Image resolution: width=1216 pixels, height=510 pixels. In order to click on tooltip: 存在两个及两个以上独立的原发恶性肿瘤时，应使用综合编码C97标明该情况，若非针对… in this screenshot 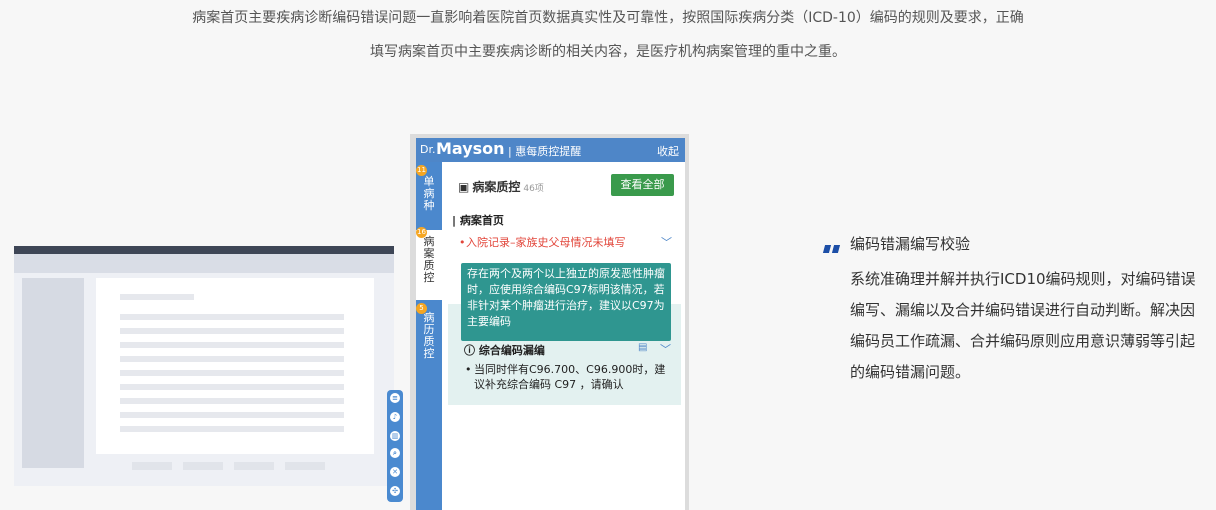, I will do `click(566, 302)`.